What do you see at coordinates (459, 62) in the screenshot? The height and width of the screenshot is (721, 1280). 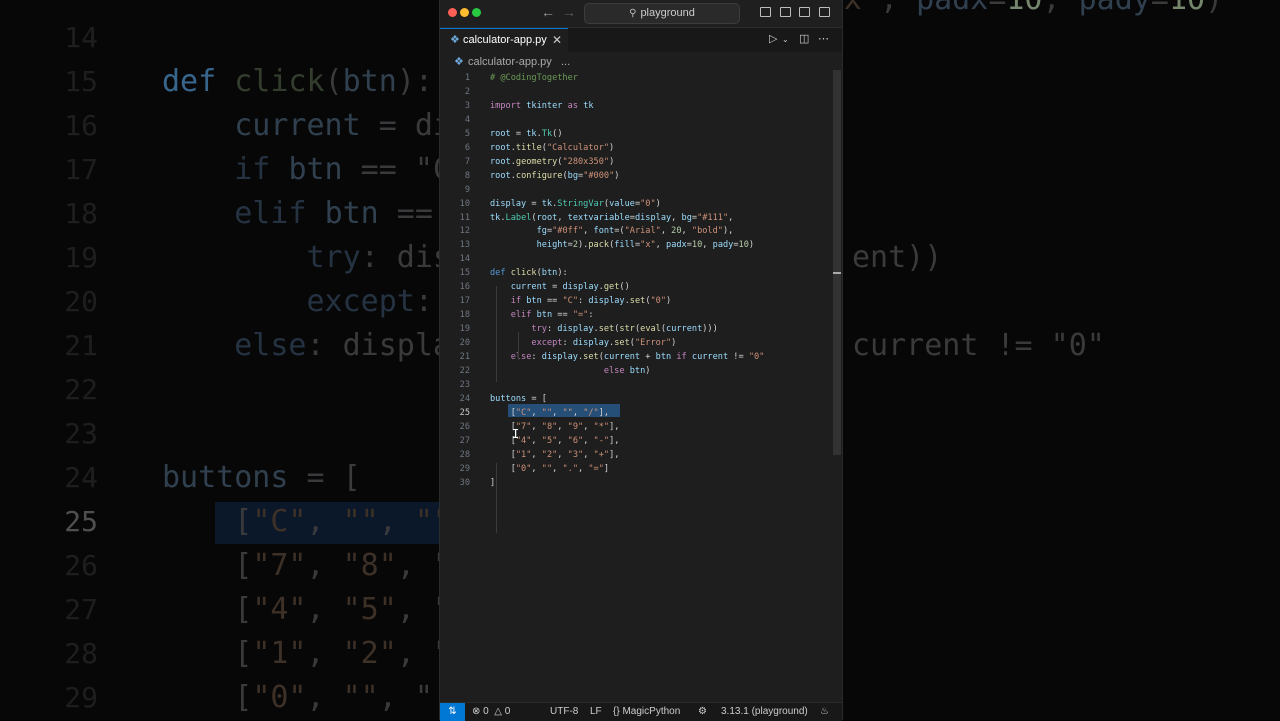 I see `python-file-icon: ❖` at bounding box center [459, 62].